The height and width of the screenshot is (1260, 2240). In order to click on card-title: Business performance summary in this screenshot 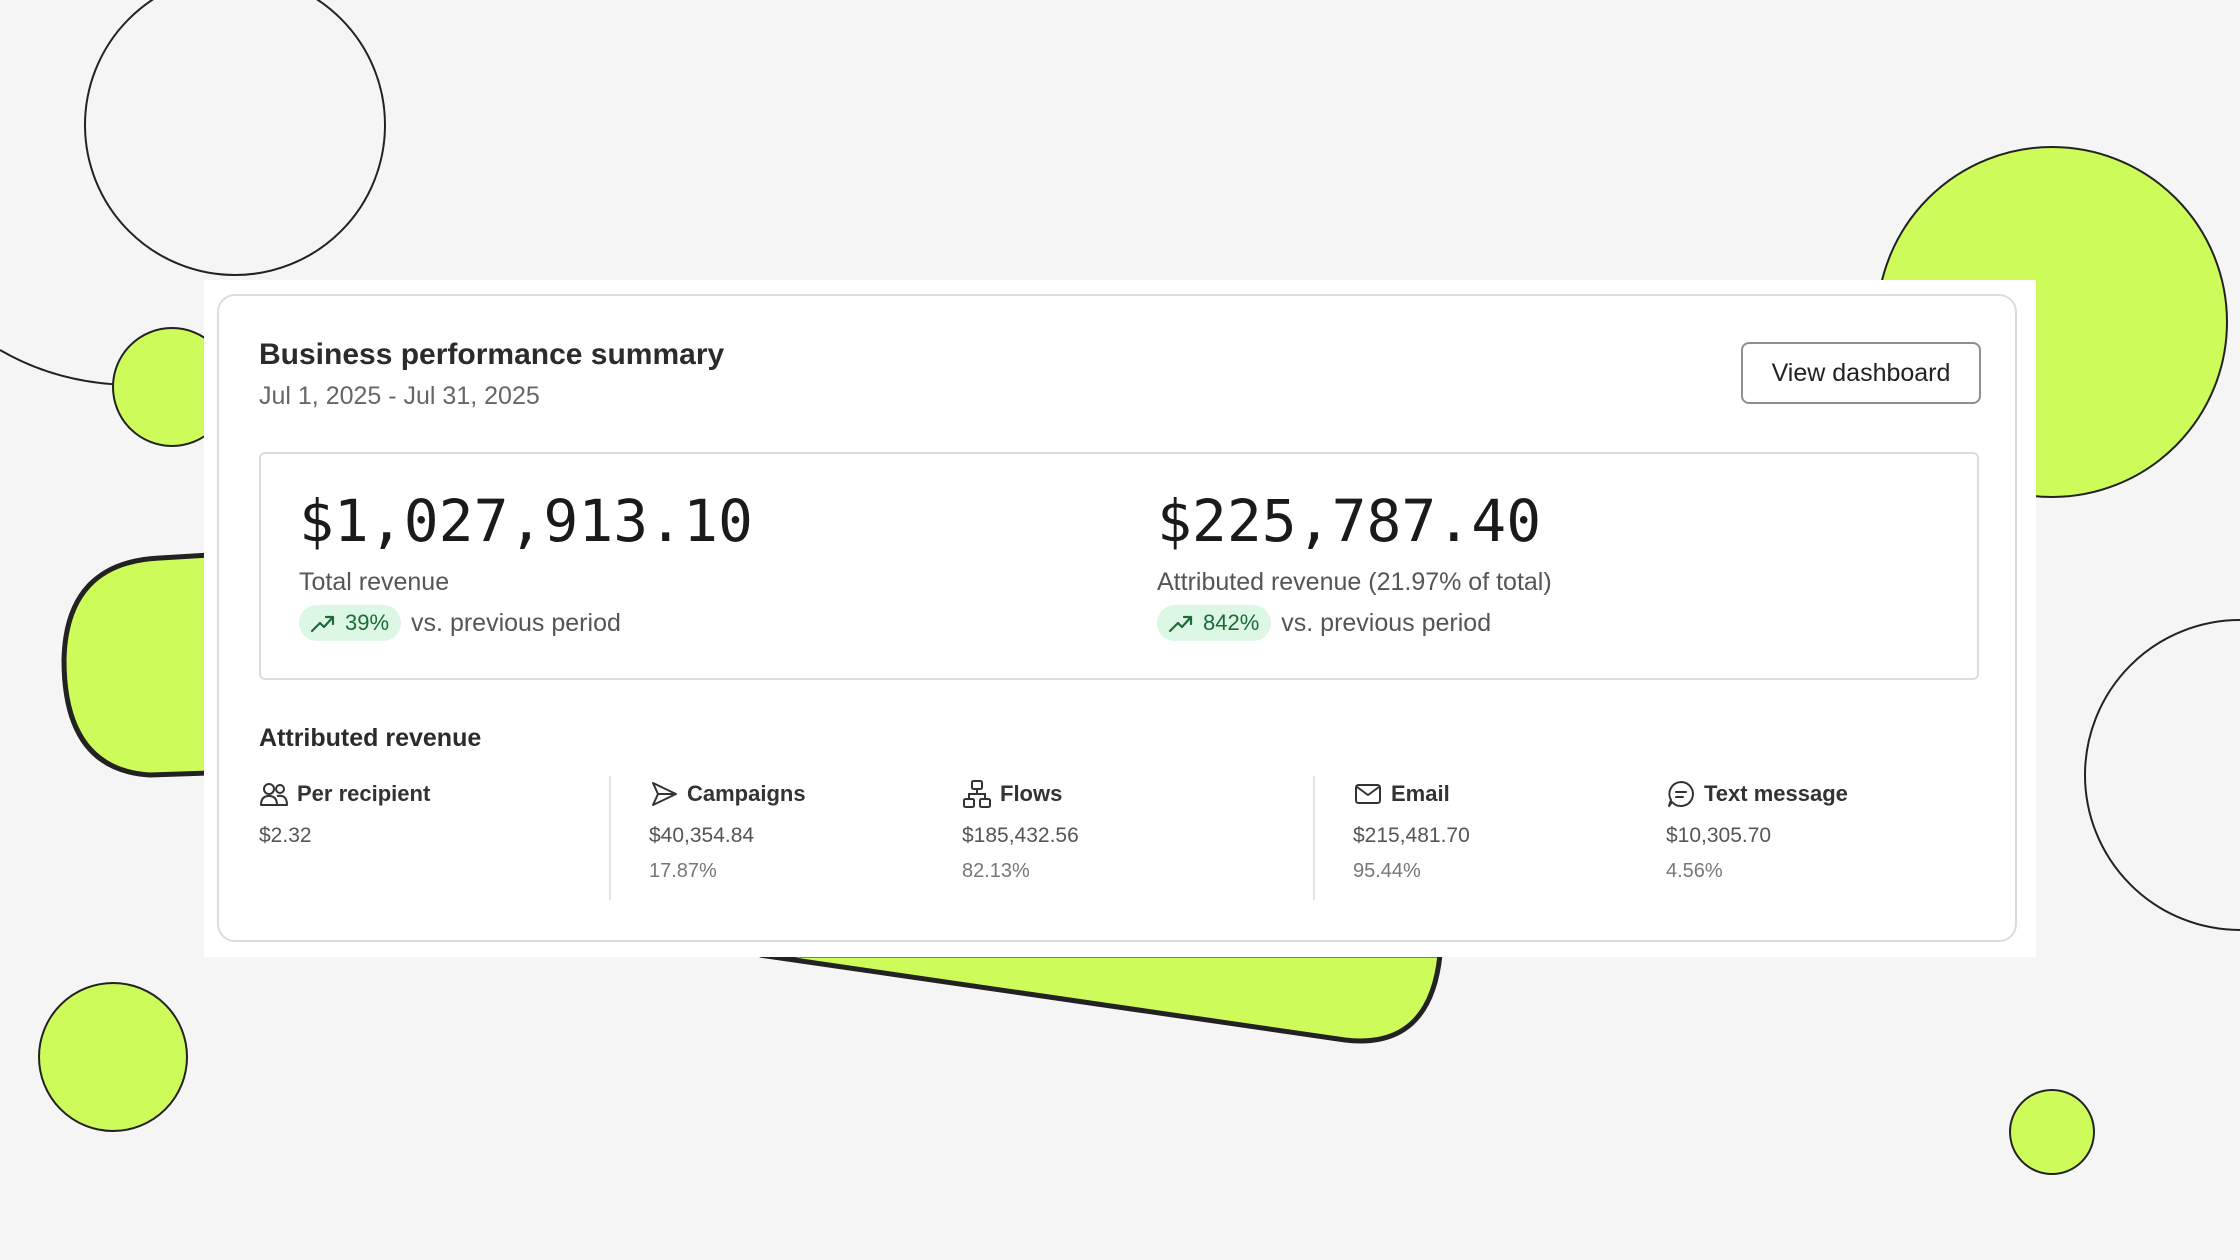, I will do `click(492, 354)`.